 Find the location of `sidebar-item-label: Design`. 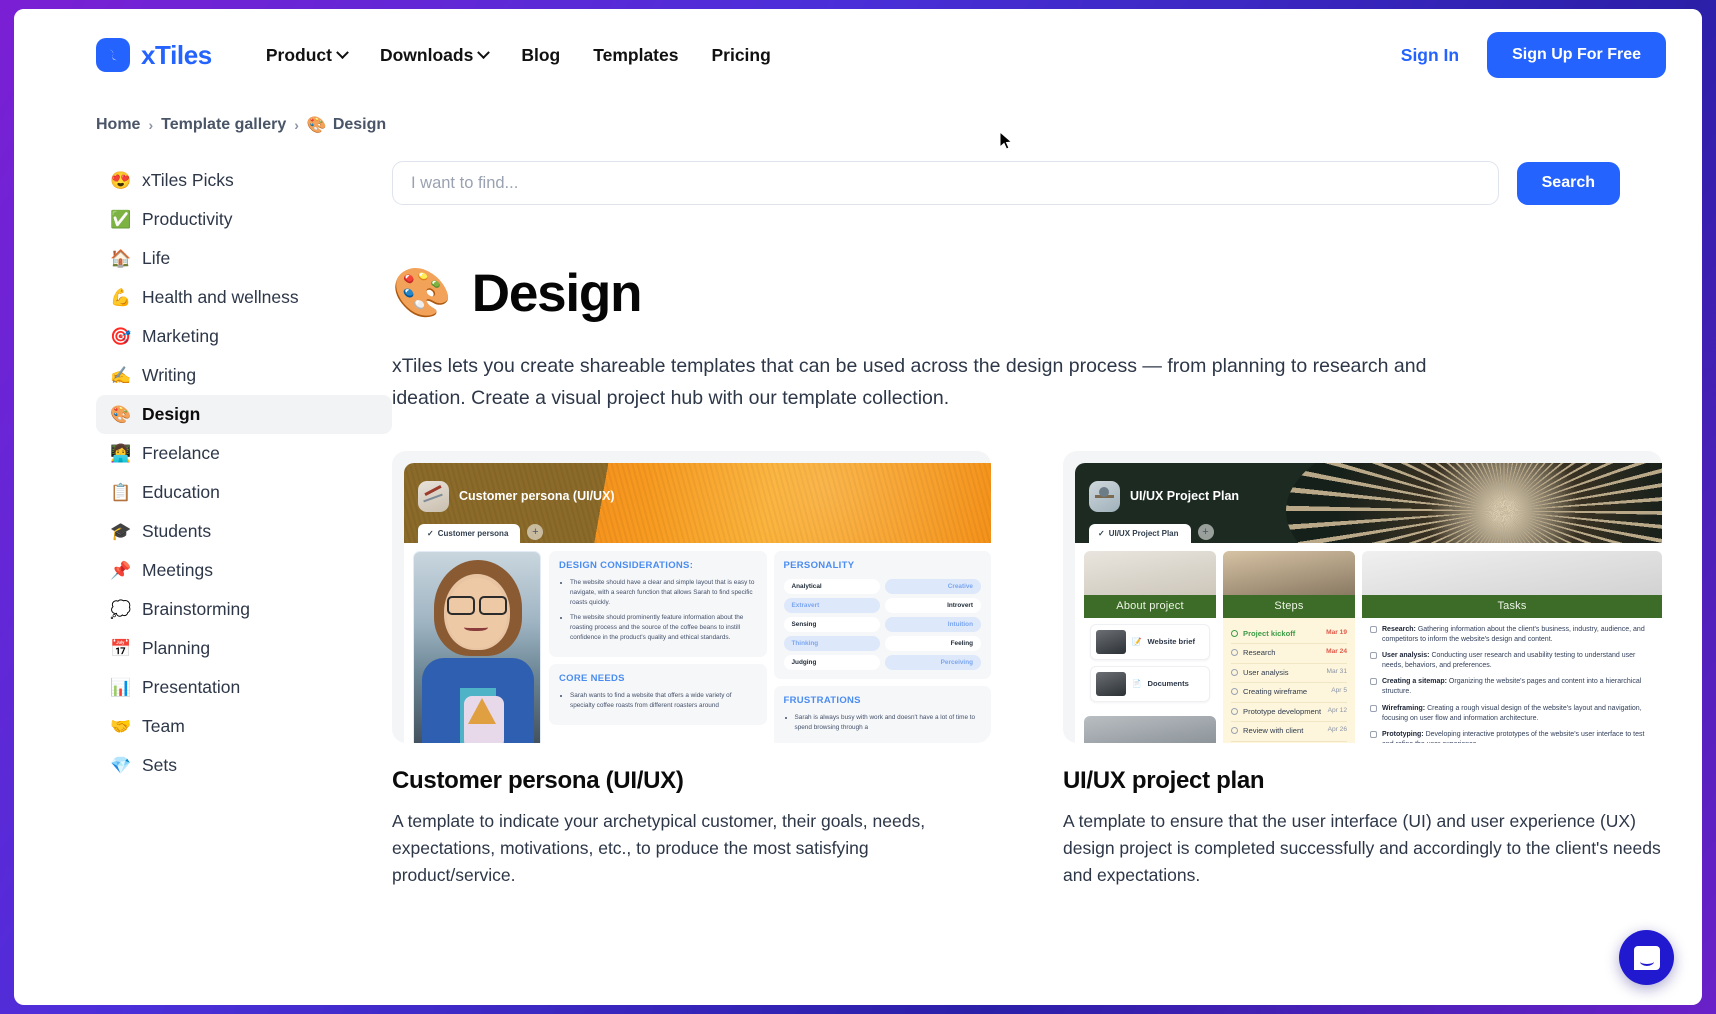

sidebar-item-label: Design is located at coordinates (171, 414).